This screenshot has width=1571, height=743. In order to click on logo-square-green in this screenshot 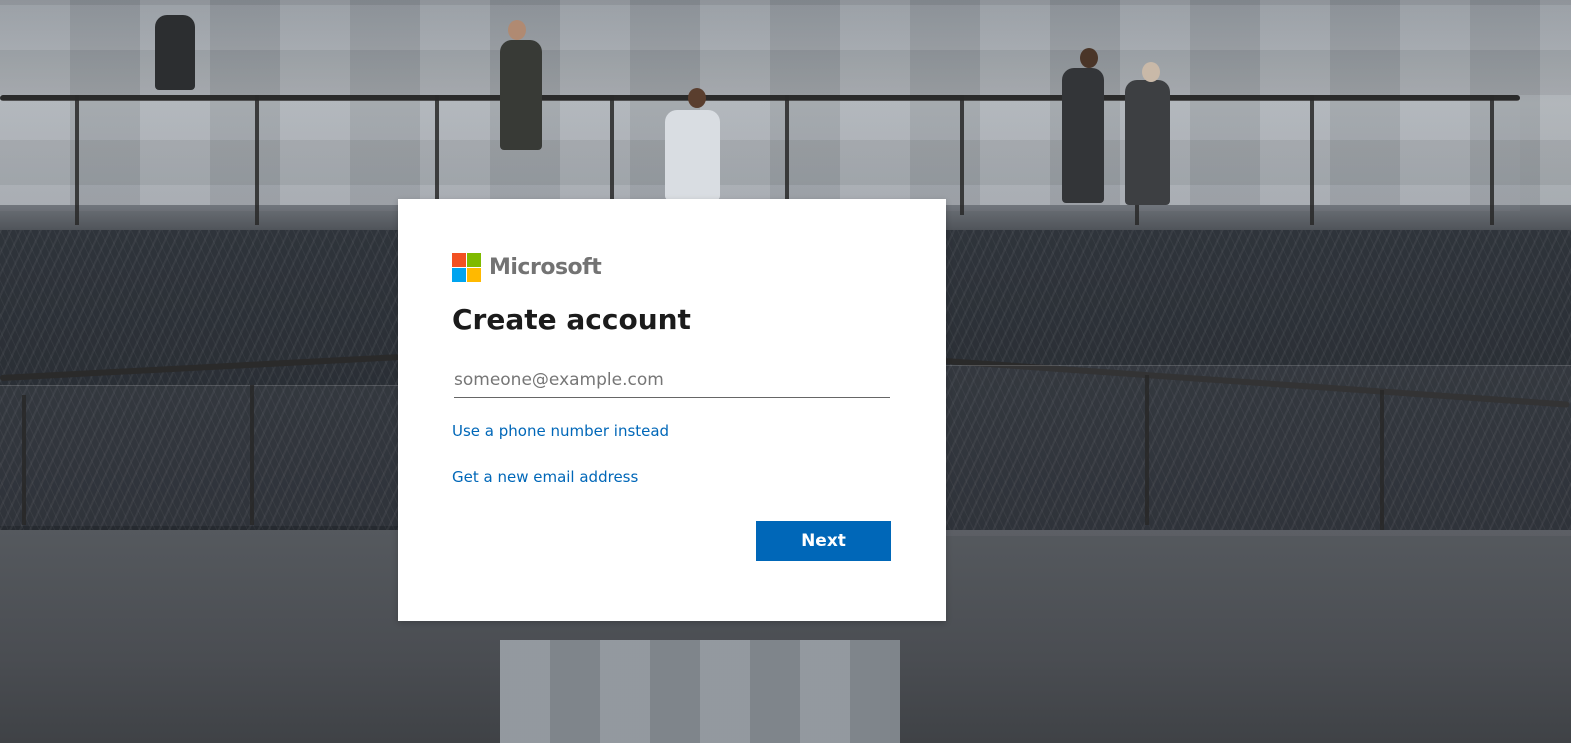, I will do `click(474, 260)`.